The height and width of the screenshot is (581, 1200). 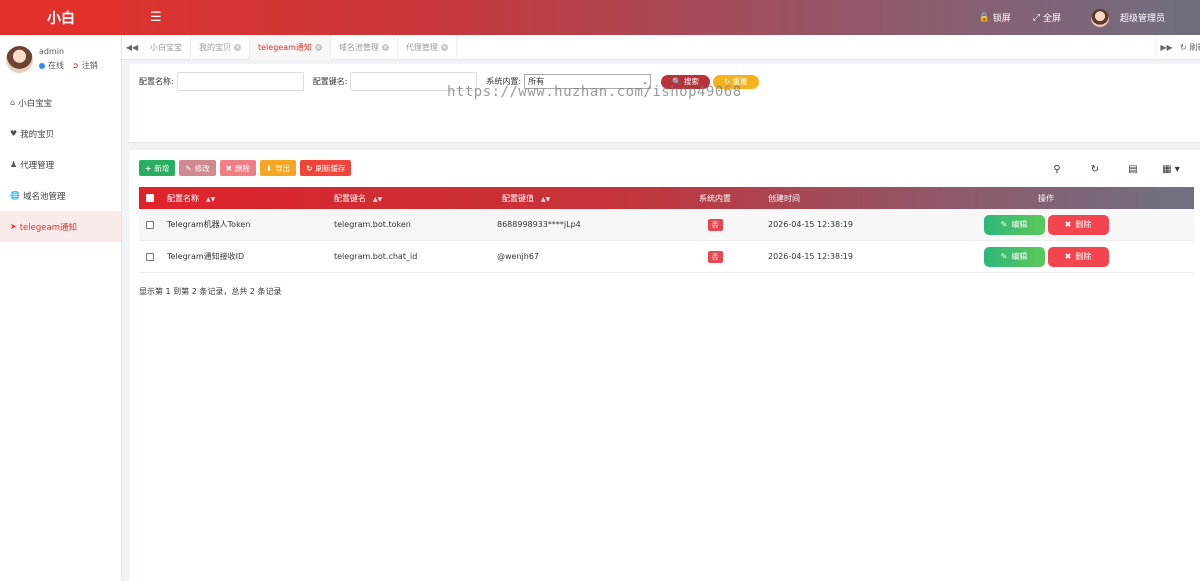 I want to click on cell-config-key: telegram.bot.token, so click(x=372, y=224).